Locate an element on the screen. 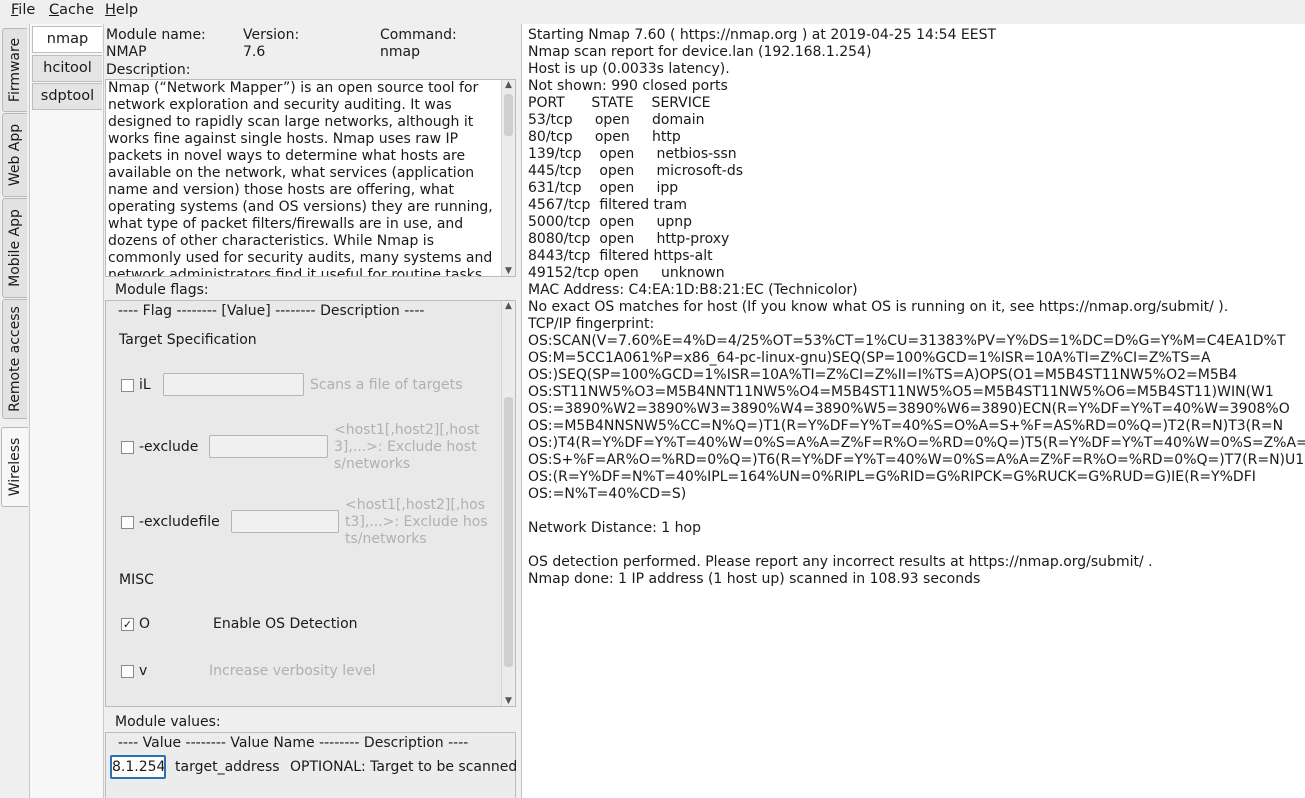 The height and width of the screenshot is (798, 1305). flag-o-checkbox: ✓ is located at coordinates (127, 624).